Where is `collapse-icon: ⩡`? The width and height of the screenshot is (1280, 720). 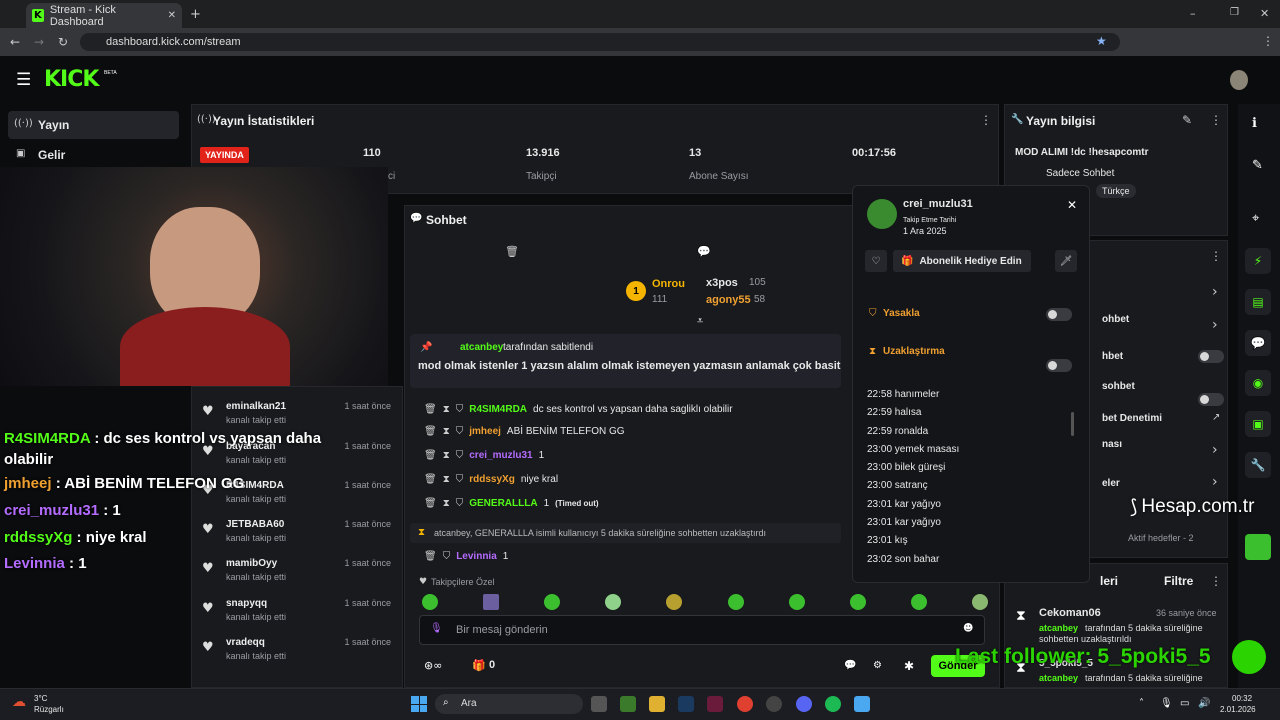
collapse-icon: ⩡ is located at coordinates (700, 321).